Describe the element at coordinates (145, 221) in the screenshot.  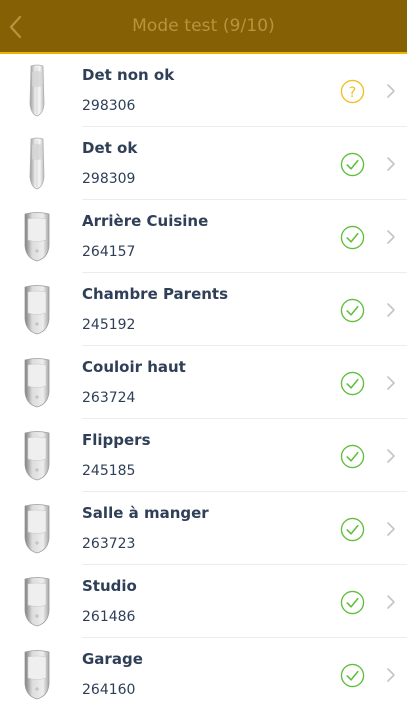
I see `detector-name: Arrière Cuisine` at that location.